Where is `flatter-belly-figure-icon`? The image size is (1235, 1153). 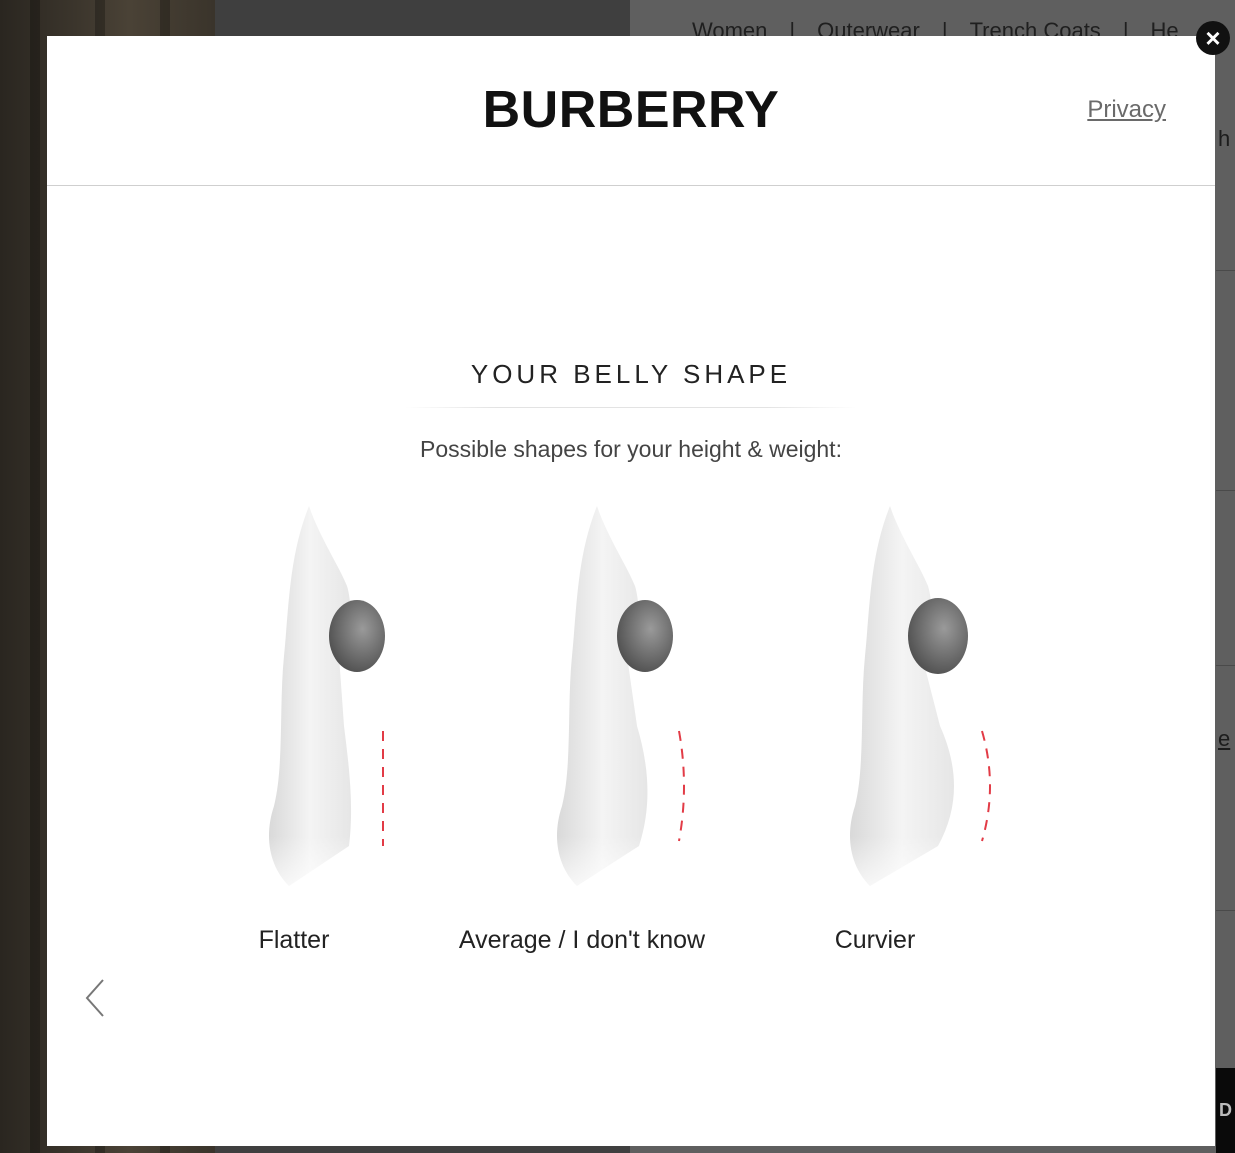 flatter-belly-figure-icon is located at coordinates (339, 706).